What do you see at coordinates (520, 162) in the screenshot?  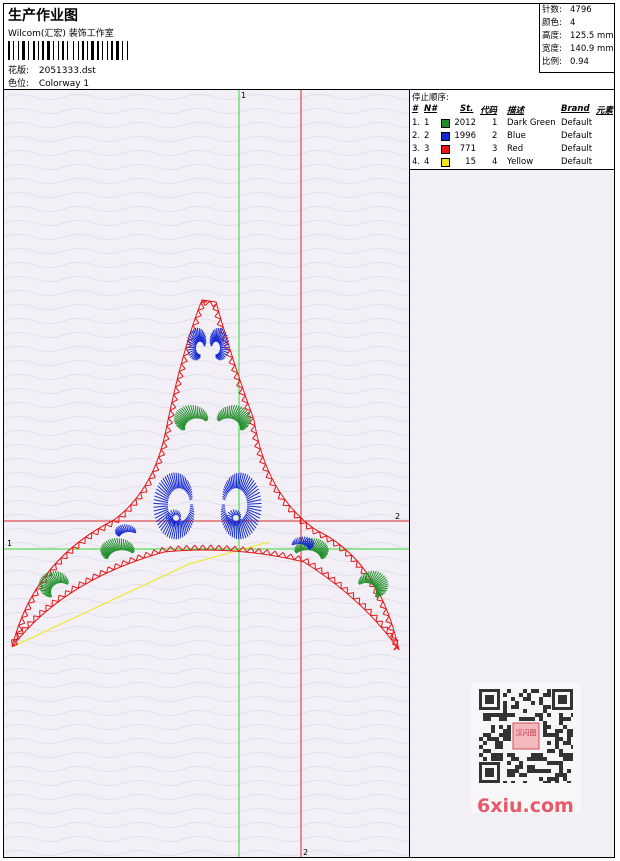 I see `row-description: Yellow` at bounding box center [520, 162].